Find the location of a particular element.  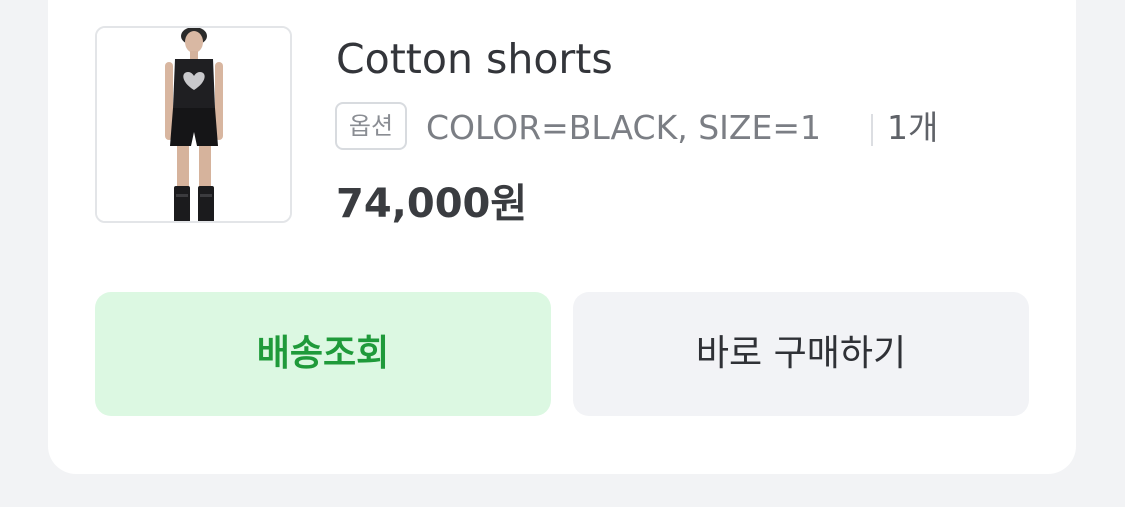

product-price: 74,000원 is located at coordinates (432, 204).